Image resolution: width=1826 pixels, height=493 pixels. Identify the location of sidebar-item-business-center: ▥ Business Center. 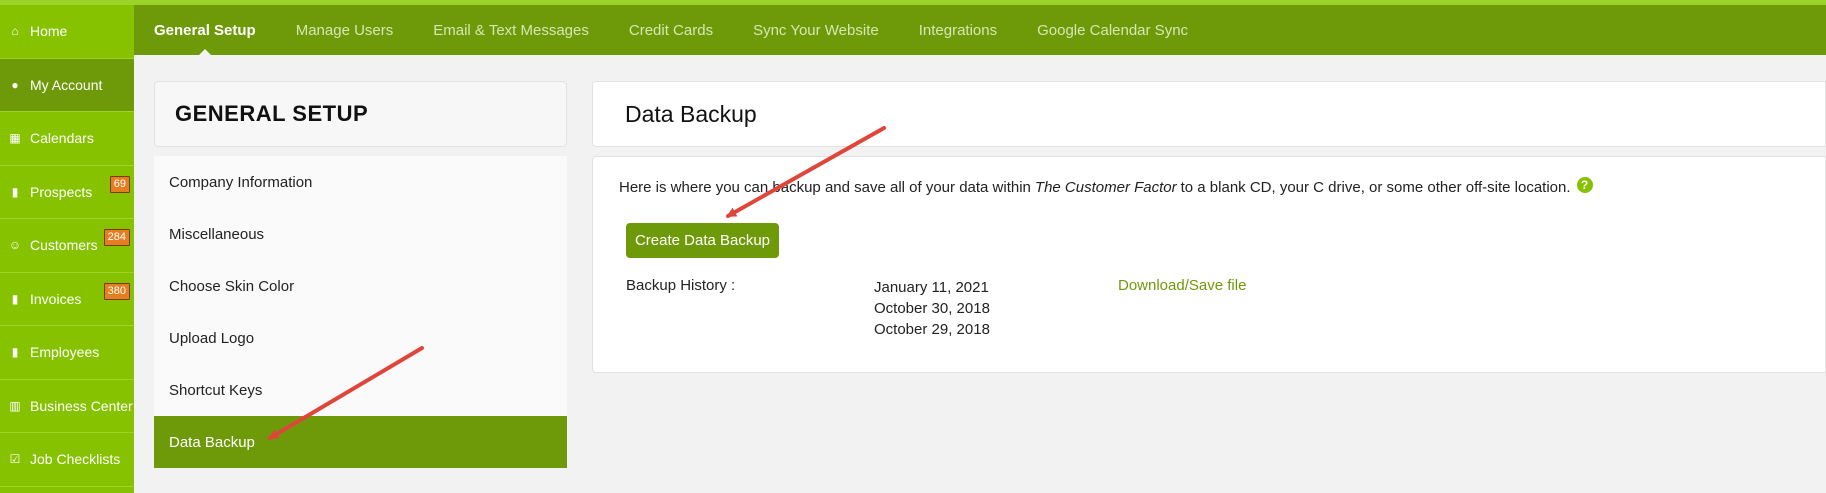
(67, 406).